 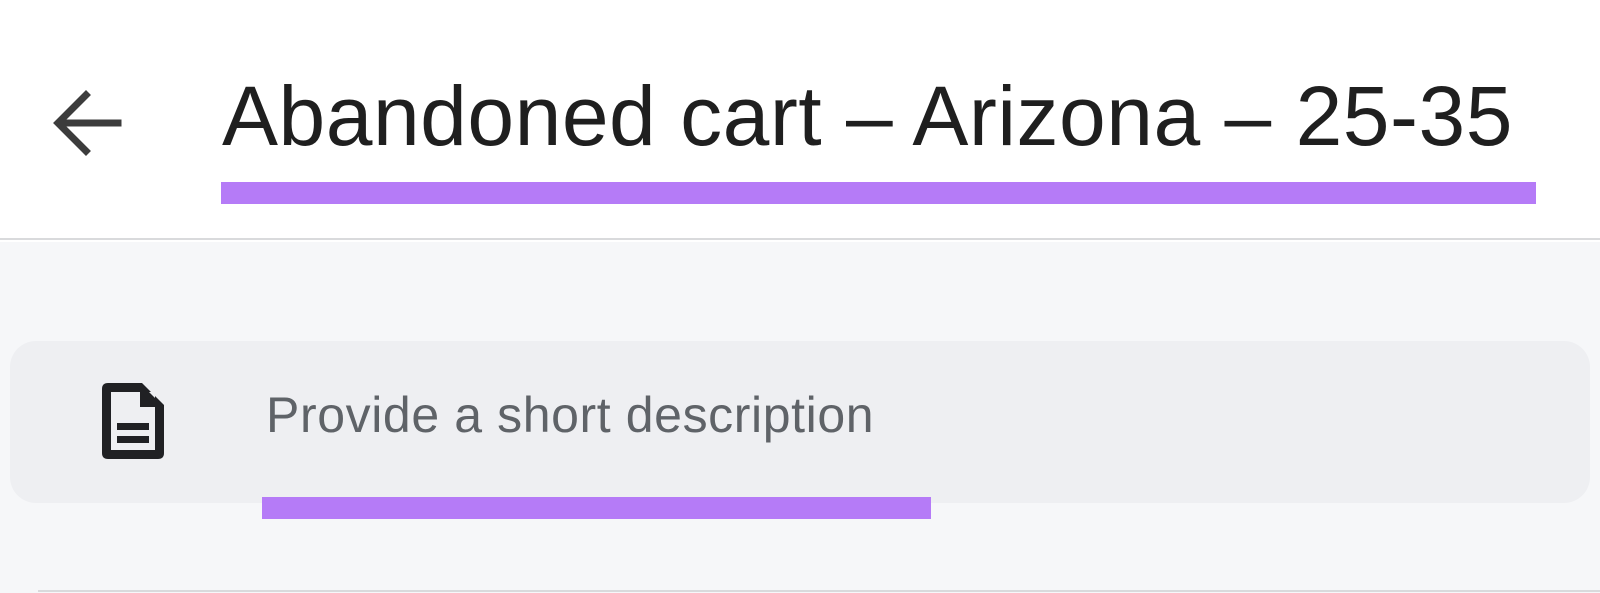 I want to click on back-button, so click(x=86, y=123).